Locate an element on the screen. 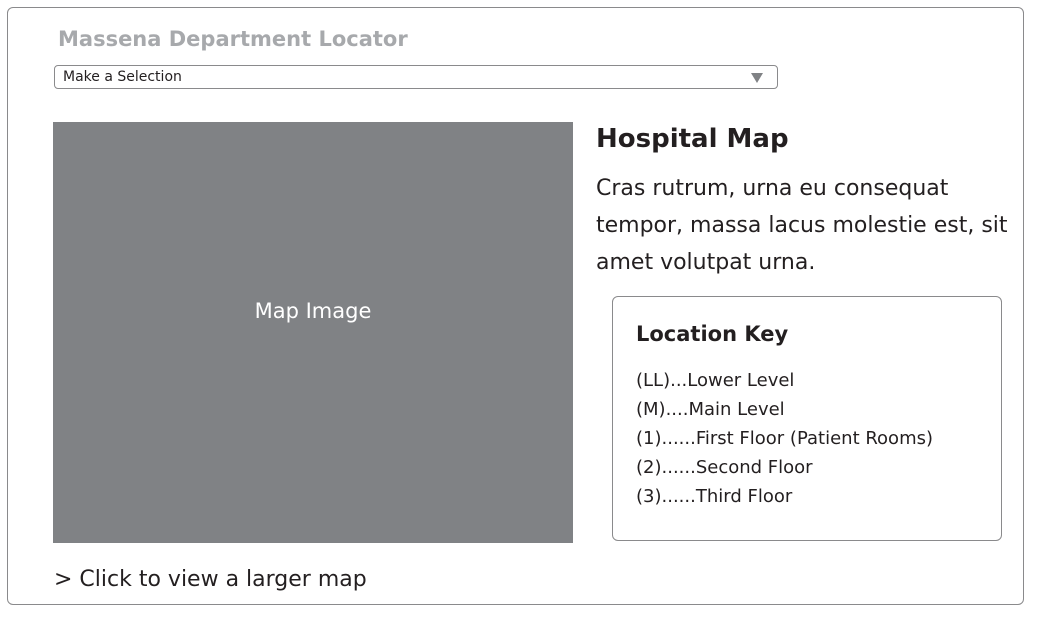  department-select-value: Make a Selection is located at coordinates (122, 77).